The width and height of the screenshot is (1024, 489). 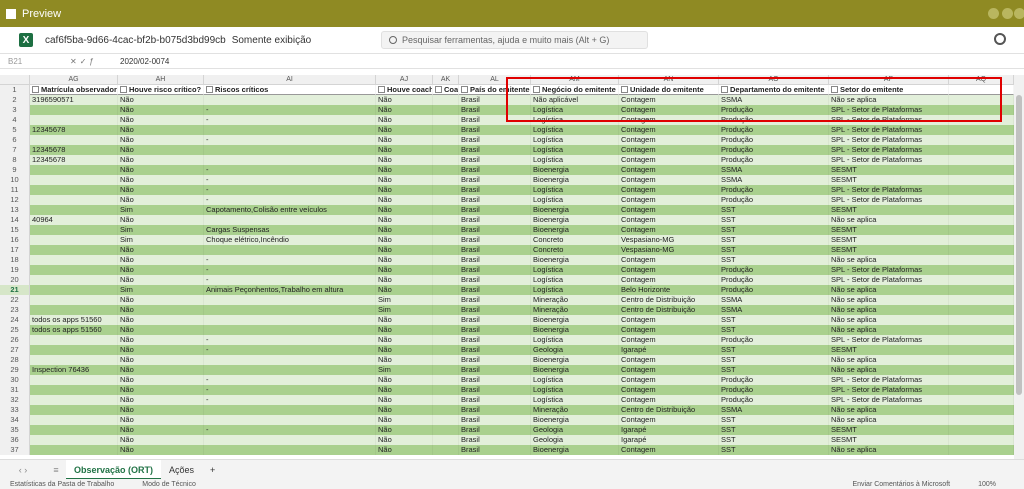 What do you see at coordinates (669, 79) in the screenshot?
I see `column-header: AN` at bounding box center [669, 79].